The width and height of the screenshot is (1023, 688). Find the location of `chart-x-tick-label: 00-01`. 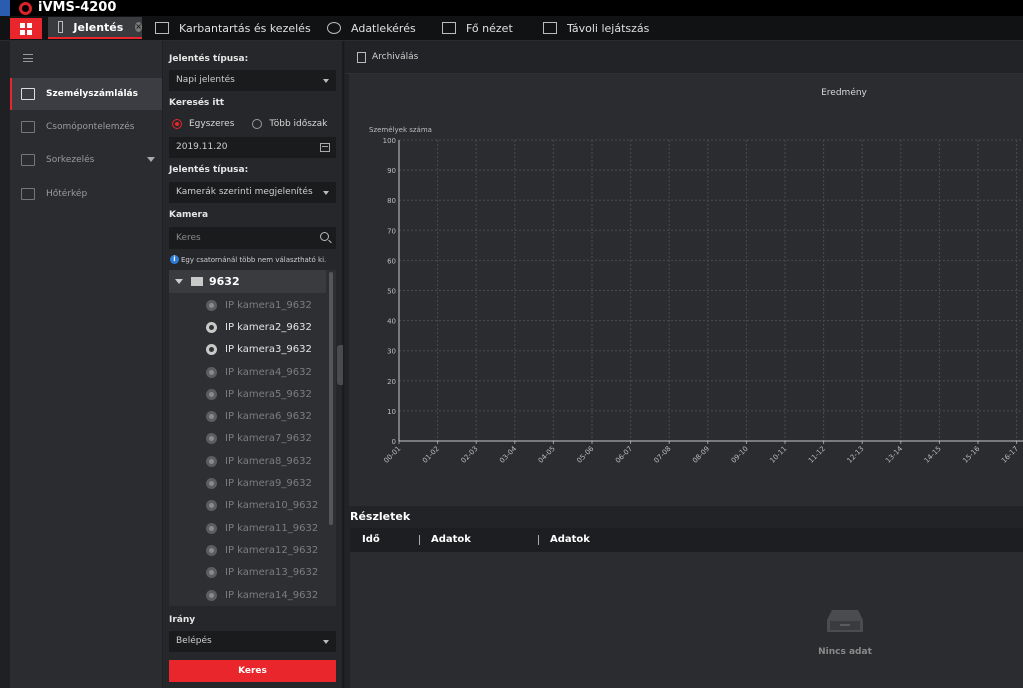

chart-x-tick-label: 00-01 is located at coordinates (392, 455).